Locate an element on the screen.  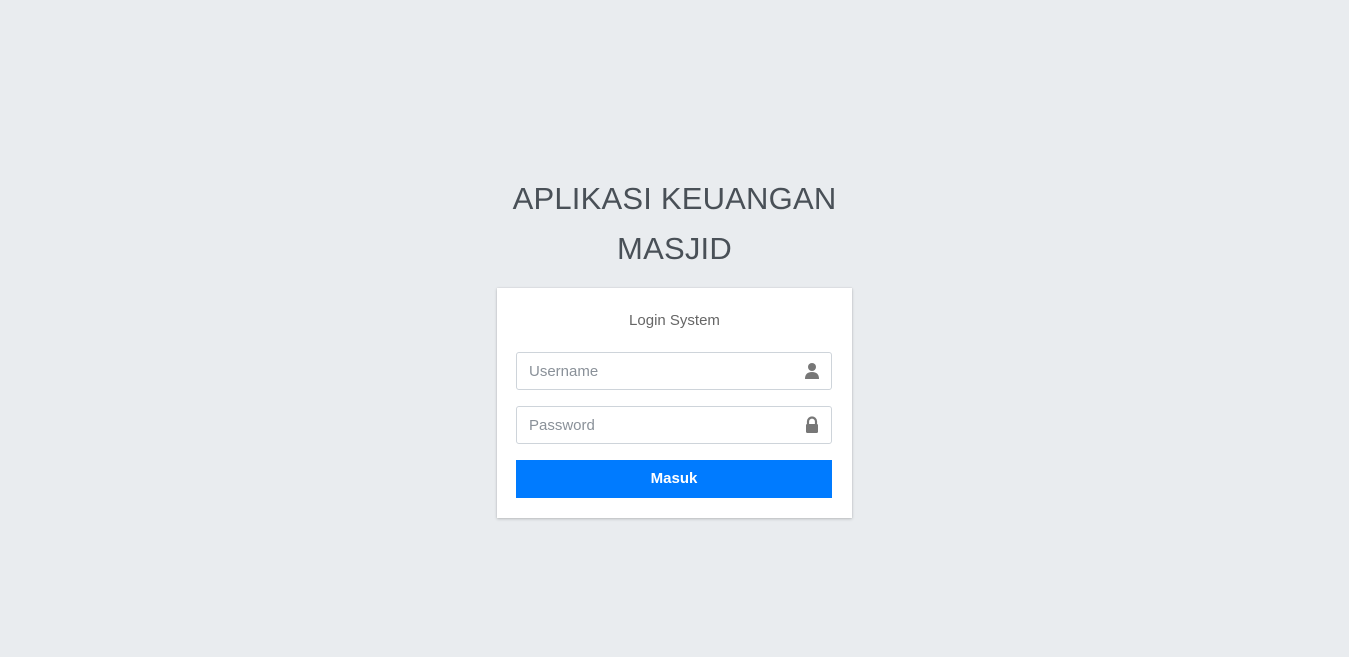
login-card: Login System Masuk is located at coordinates (674, 403).